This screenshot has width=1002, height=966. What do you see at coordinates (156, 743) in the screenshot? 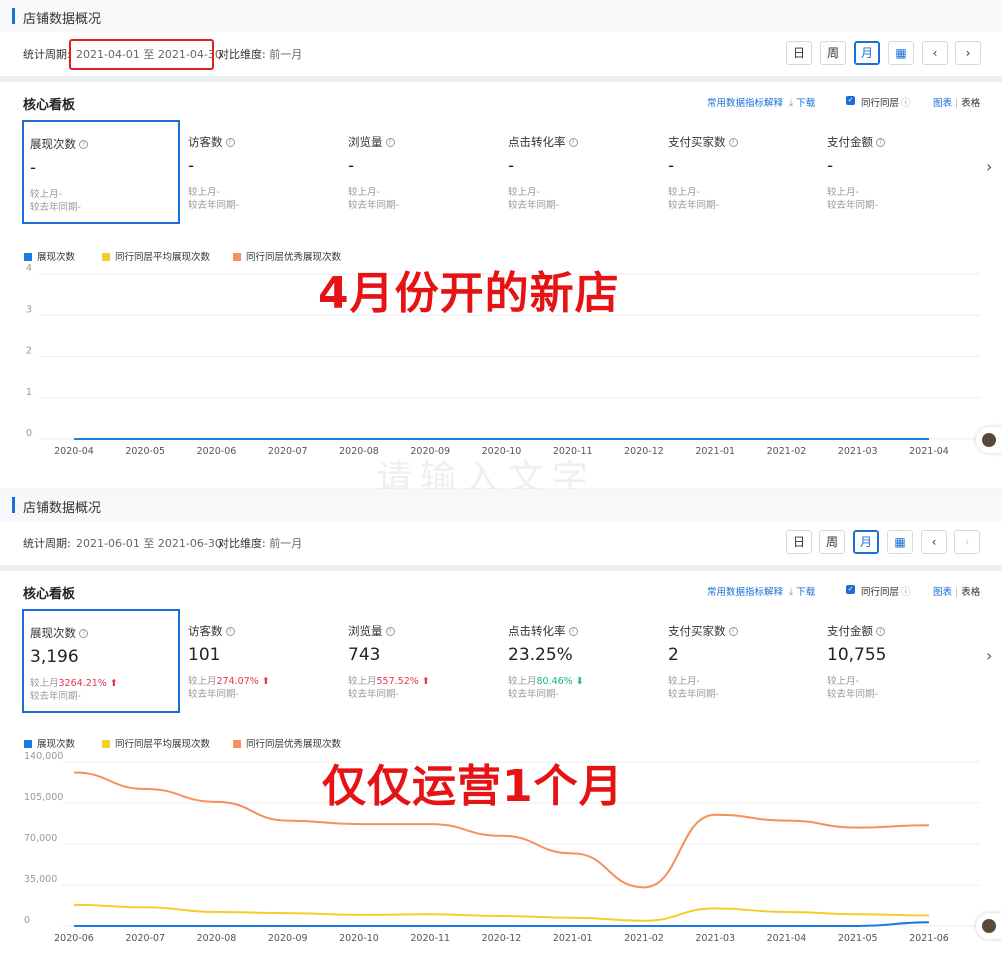
I see `legend-item: 同行同层平均展现次数` at bounding box center [156, 743].